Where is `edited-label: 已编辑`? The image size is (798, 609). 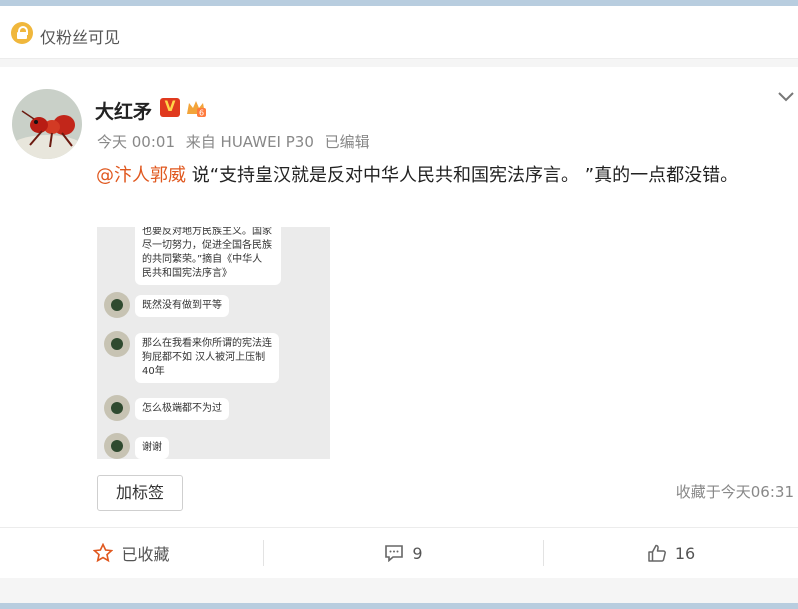 edited-label: 已编辑 is located at coordinates (347, 142).